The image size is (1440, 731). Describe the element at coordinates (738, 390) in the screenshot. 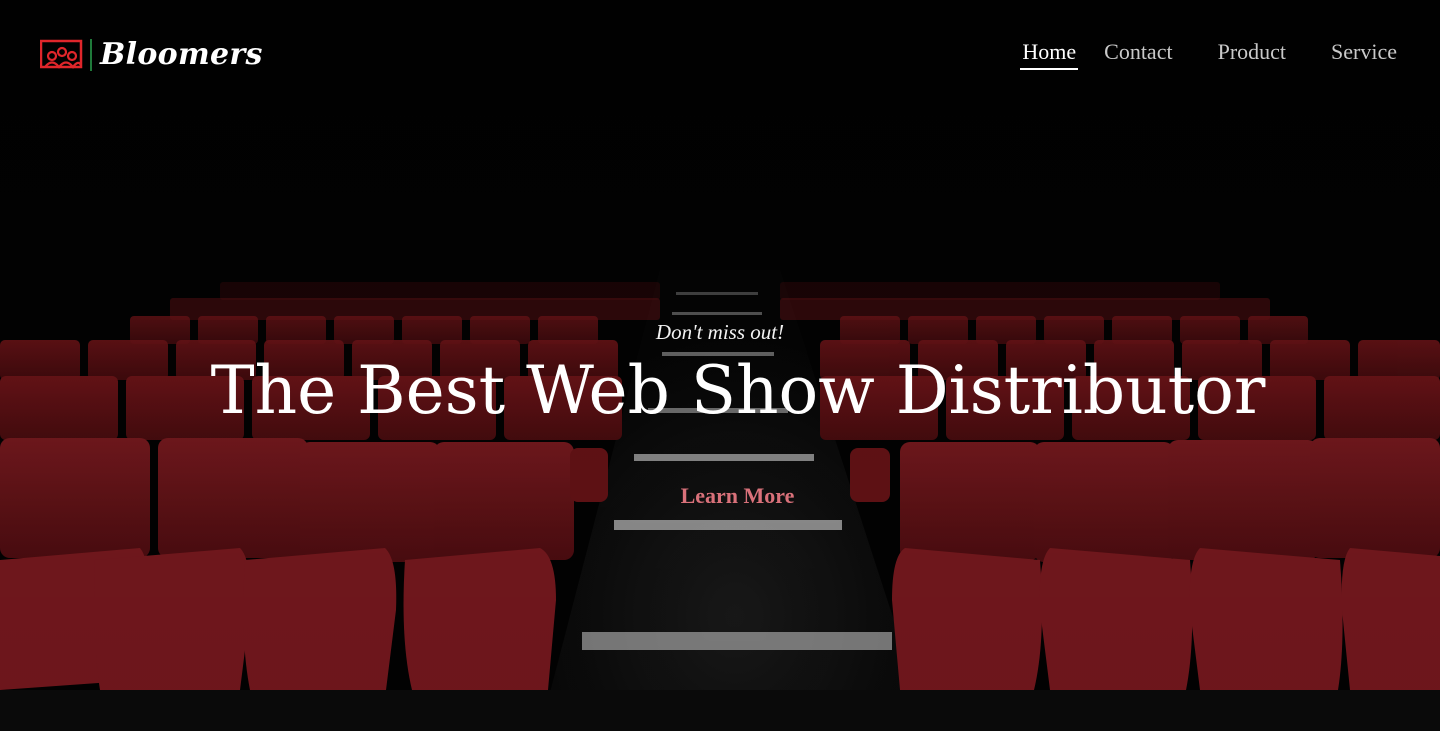

I see `hero-headline: The Best Web Show Distributor` at that location.